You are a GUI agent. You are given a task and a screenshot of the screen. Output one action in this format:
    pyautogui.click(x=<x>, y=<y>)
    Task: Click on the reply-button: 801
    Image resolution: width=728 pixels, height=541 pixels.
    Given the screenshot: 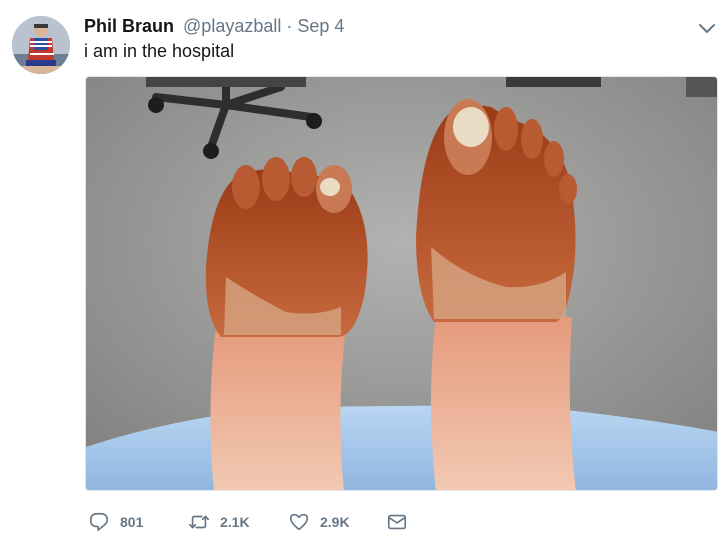 What is the action you would take?
    pyautogui.click(x=115, y=522)
    